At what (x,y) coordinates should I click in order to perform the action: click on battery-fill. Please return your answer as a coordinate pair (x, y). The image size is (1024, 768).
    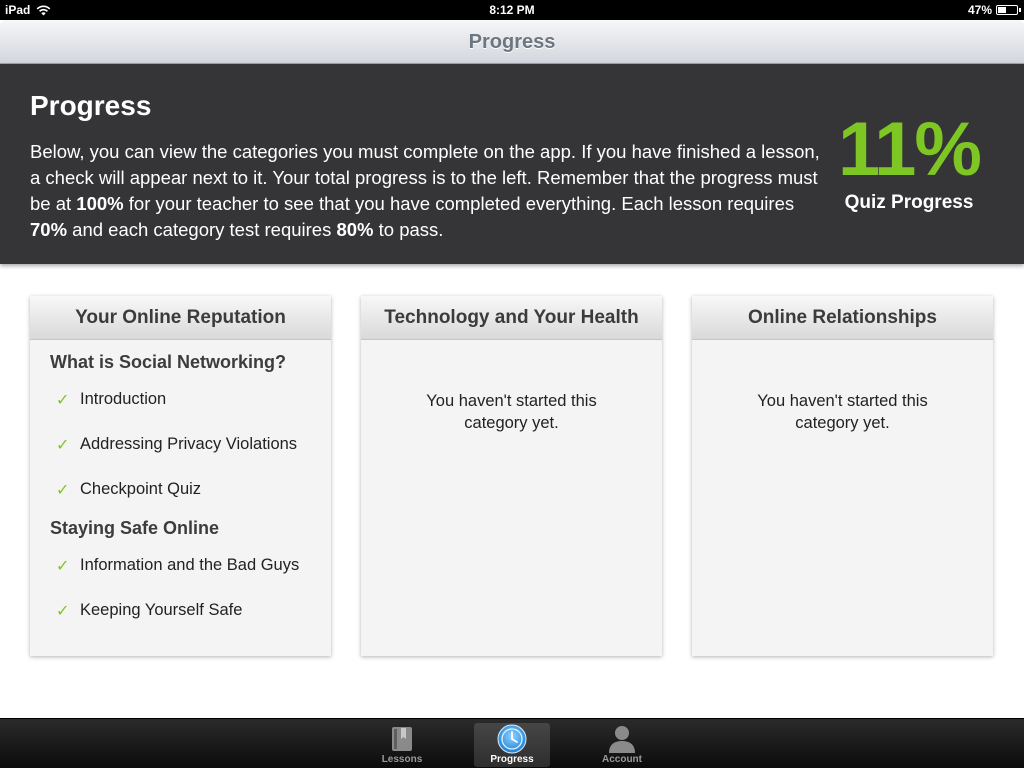
    Looking at the image, I should click on (1002, 10).